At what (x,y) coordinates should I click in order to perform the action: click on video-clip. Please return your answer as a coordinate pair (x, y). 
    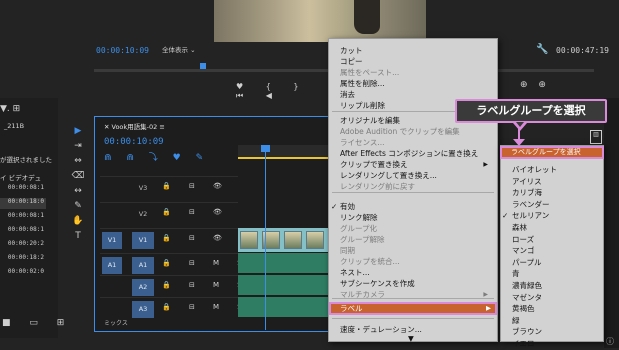
    Looking at the image, I should click on (284, 240).